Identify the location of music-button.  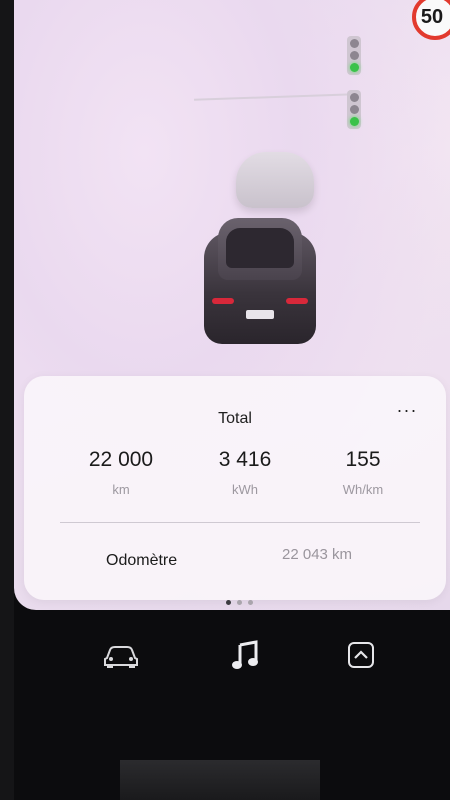
(245, 655).